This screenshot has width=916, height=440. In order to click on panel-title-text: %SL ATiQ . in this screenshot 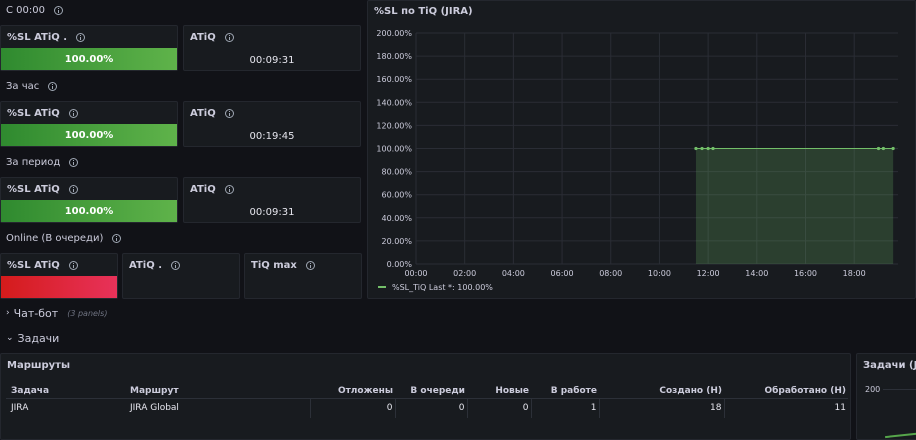, I will do `click(37, 37)`.